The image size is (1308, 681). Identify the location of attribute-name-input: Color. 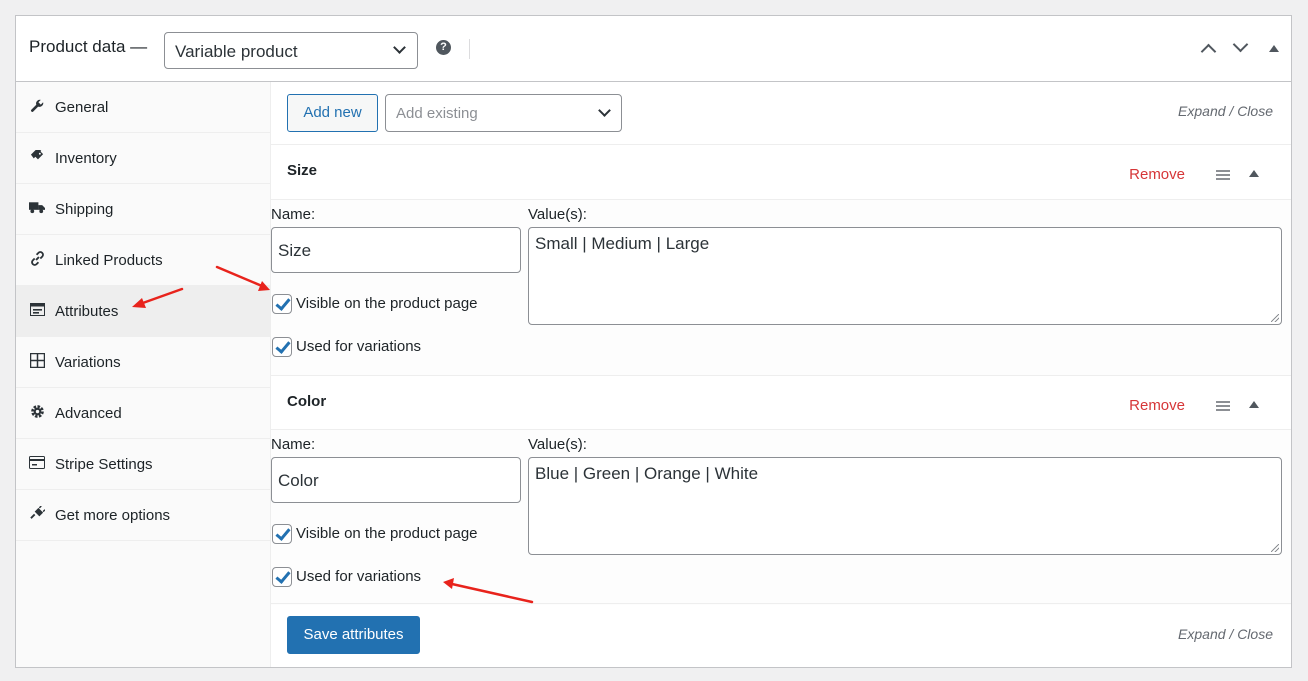
(396, 480).